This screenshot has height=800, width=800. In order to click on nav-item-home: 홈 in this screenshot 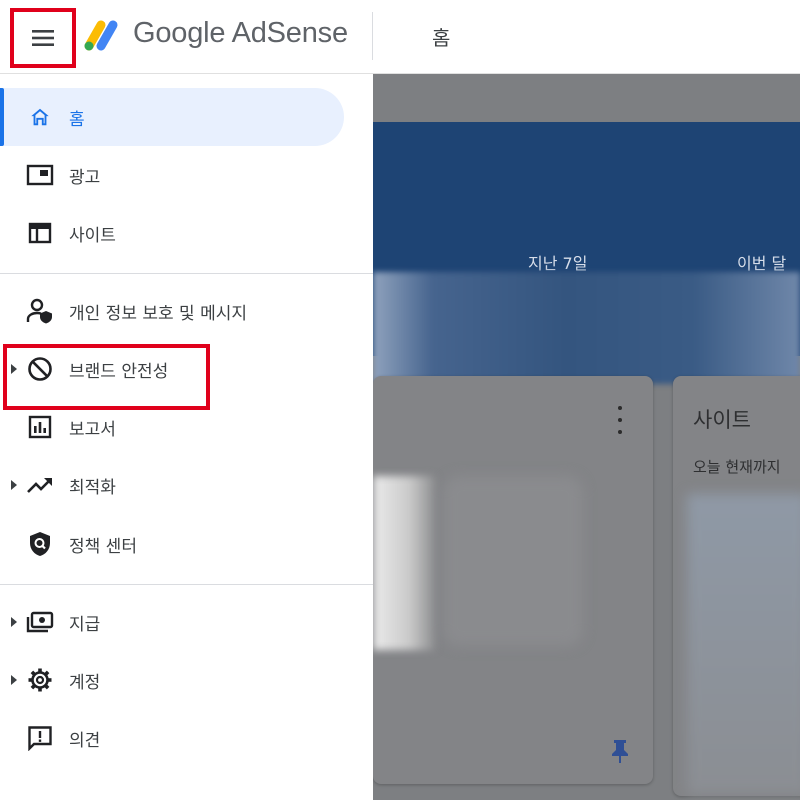, I will do `click(172, 117)`.